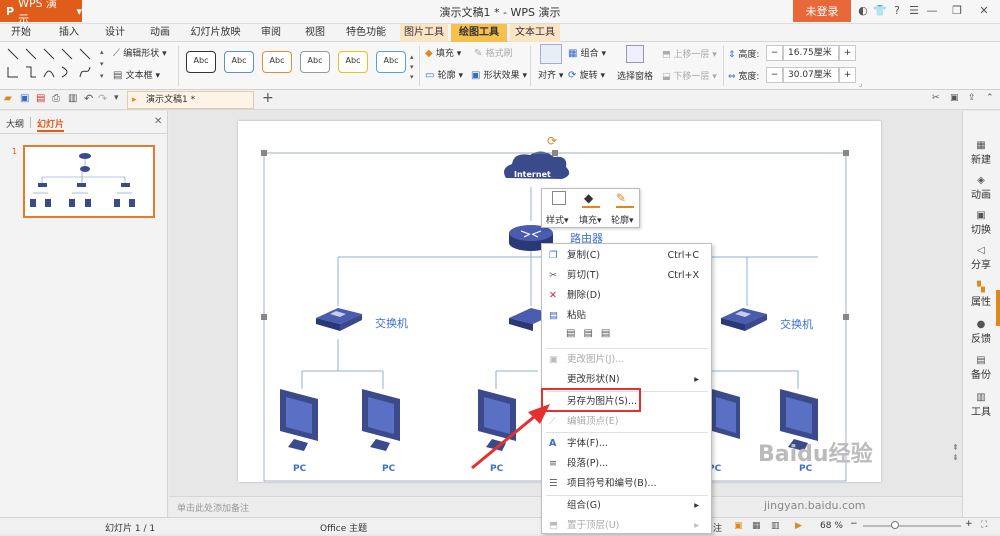  What do you see at coordinates (586, 74) in the screenshot?
I see `rotate-button: ⟳ 旋转 ▾` at bounding box center [586, 74].